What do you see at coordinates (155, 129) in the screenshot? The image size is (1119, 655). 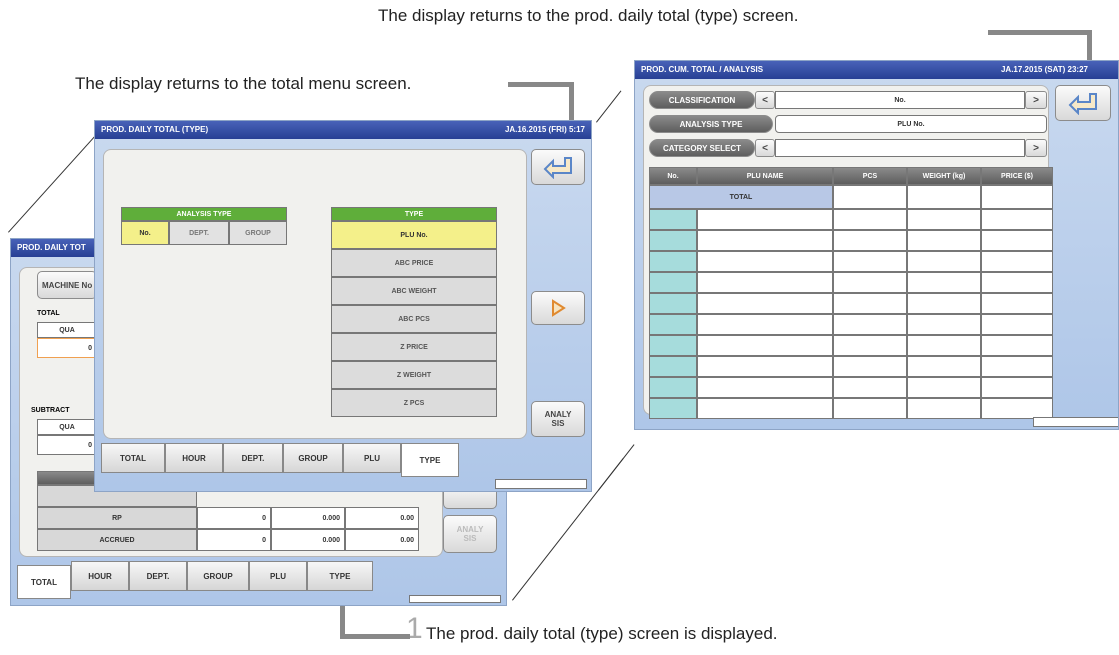 I see `middle-title: PROD. DAILY TOTAL (TYPE)` at bounding box center [155, 129].